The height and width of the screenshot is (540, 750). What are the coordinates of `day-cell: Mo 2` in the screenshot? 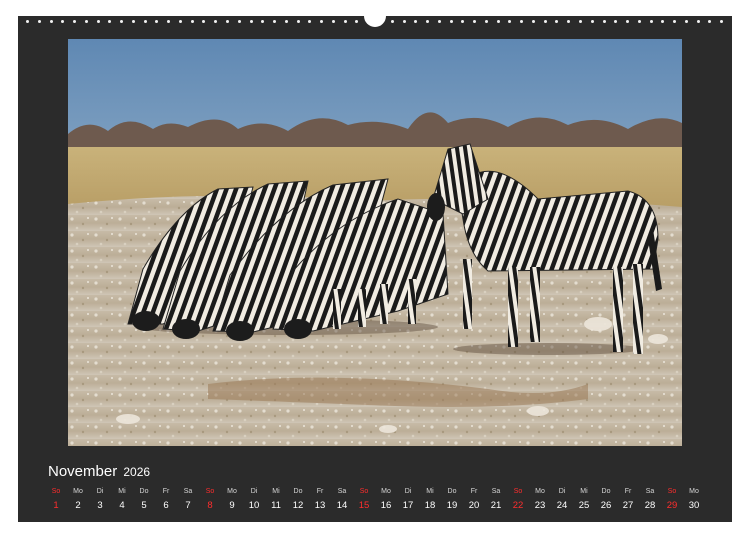 It's located at (78, 500).